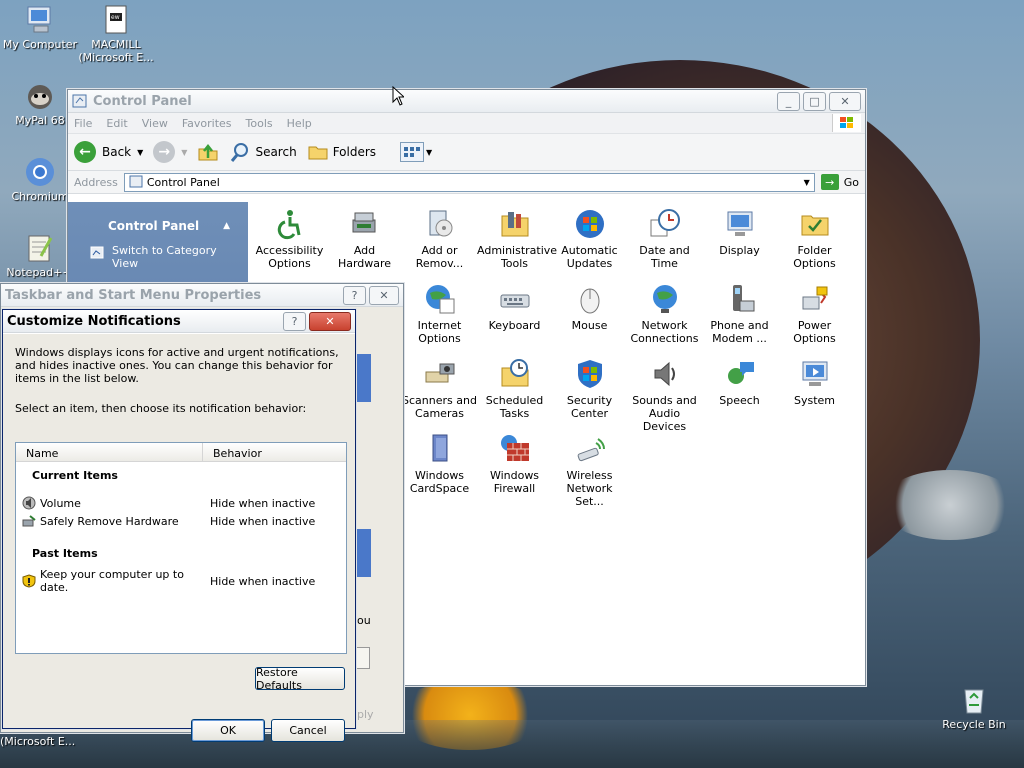 The width and height of the screenshot is (1024, 768). Describe the element at coordinates (228, 730) in the screenshot. I see `ok-button: OK` at that location.